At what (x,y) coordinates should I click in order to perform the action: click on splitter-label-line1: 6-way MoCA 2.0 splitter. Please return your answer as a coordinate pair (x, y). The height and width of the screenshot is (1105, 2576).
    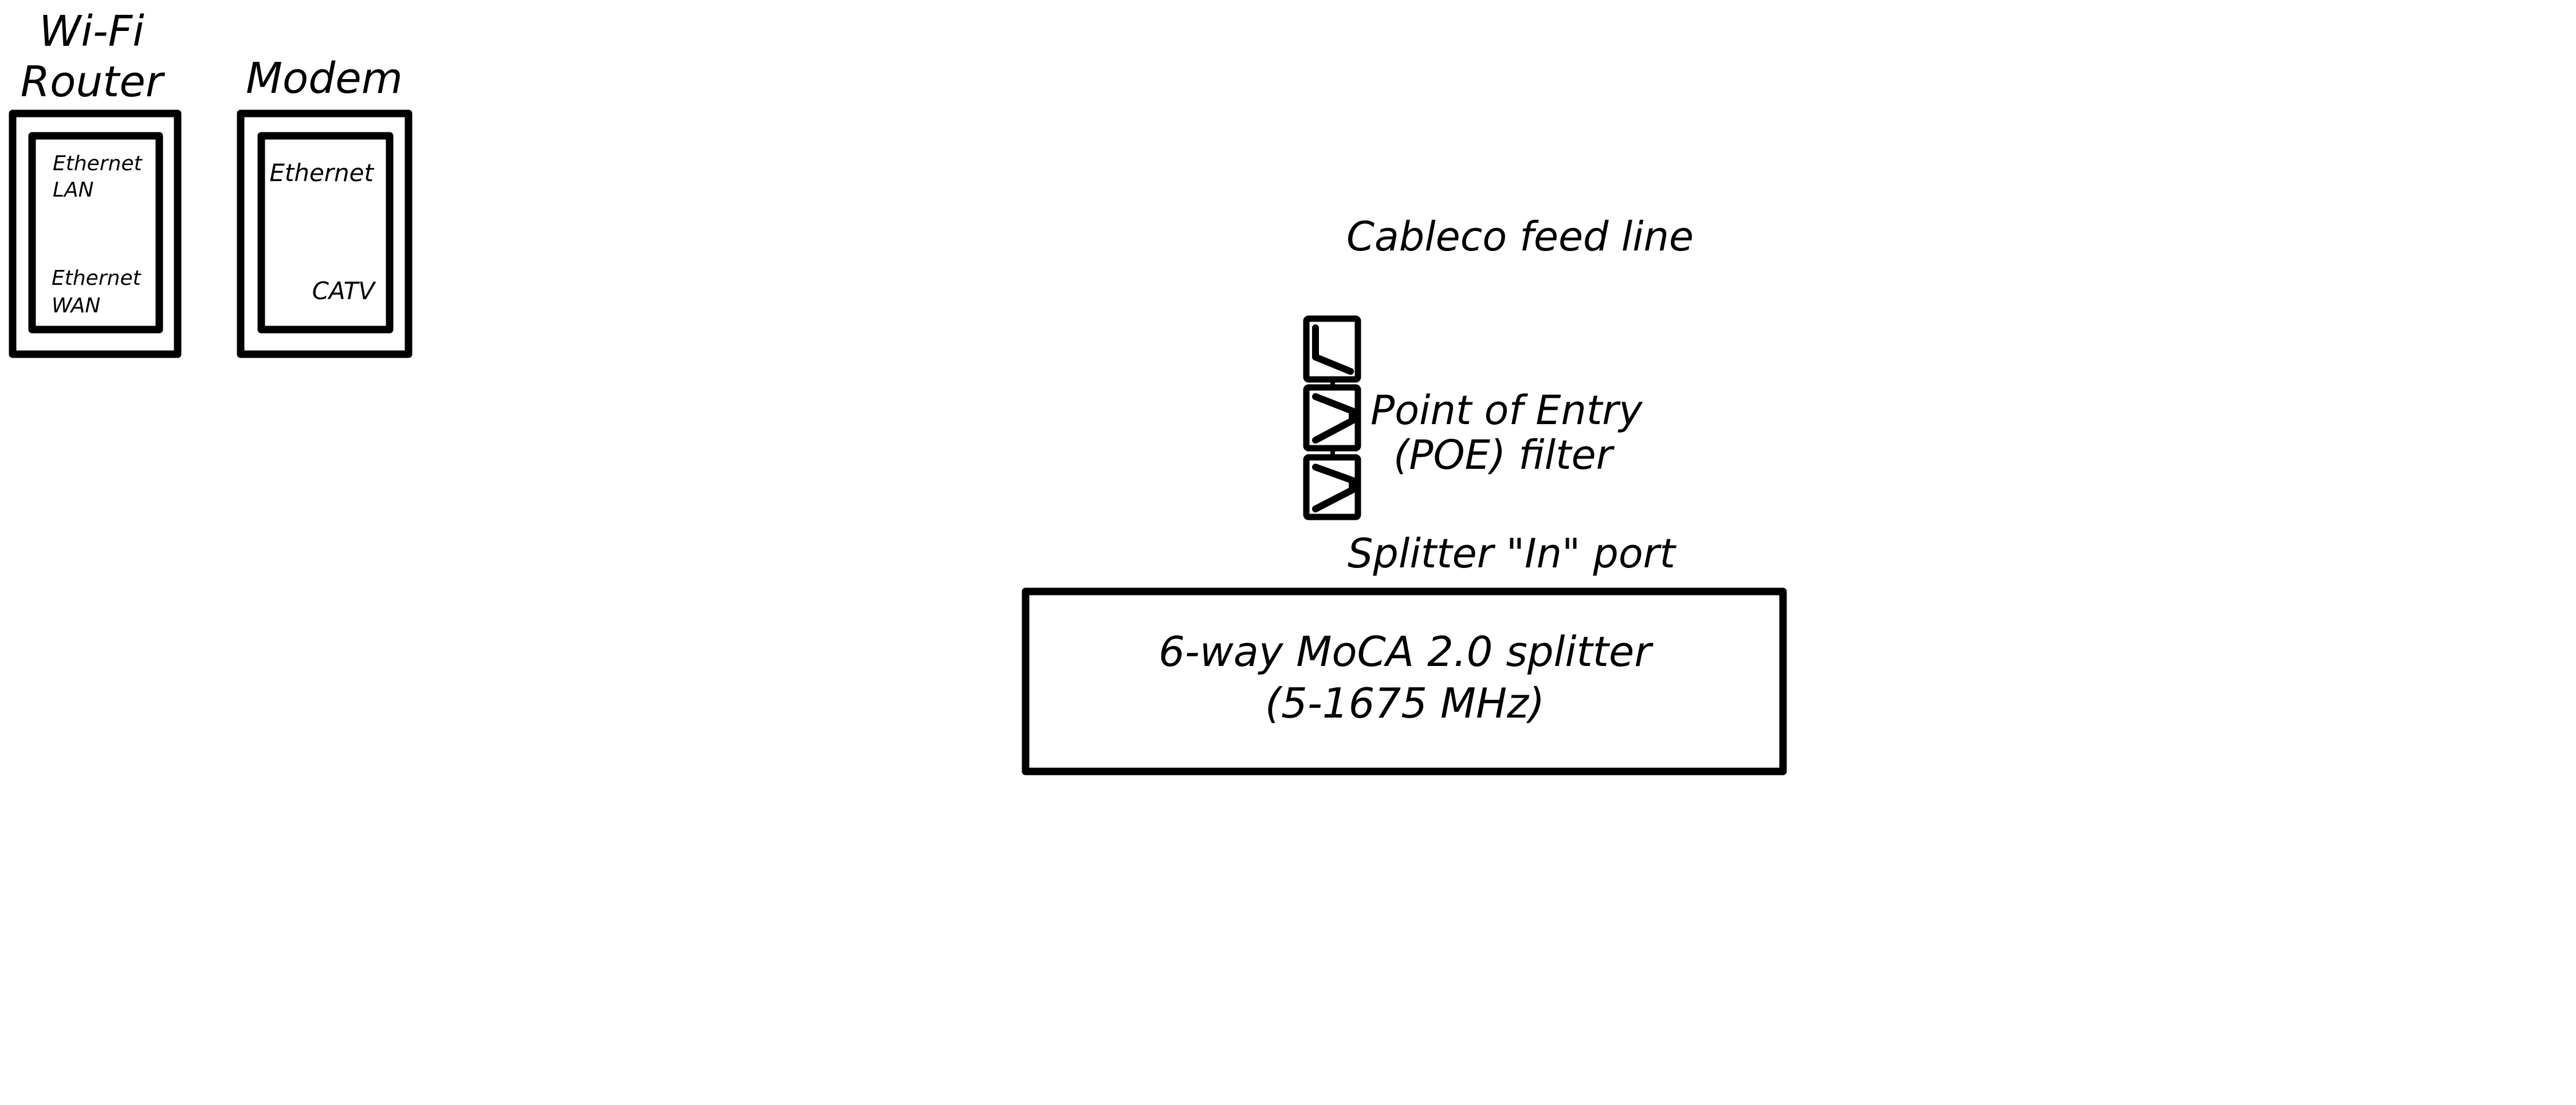
    Looking at the image, I should click on (1407, 652).